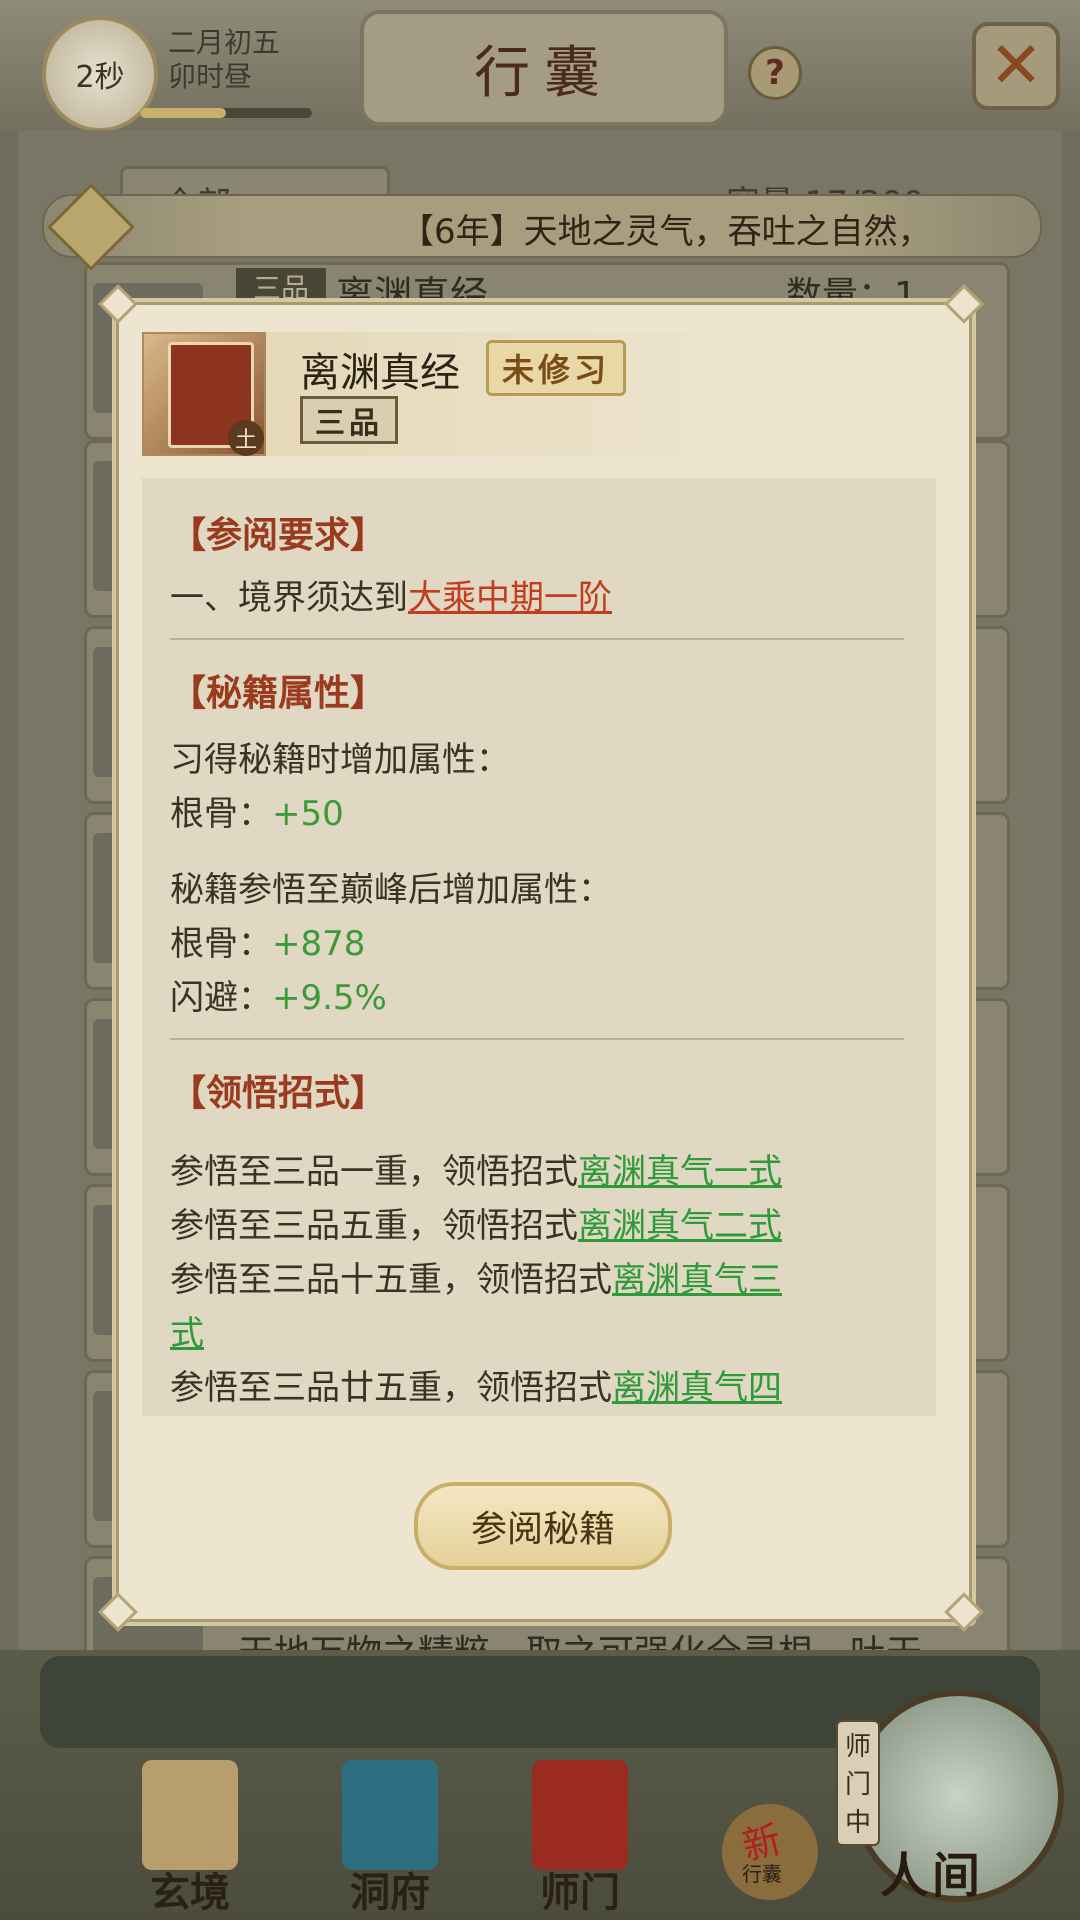 This screenshot has width=1080, height=1920. I want to click on notice-text: 【6年】天地之灵气，吞吐之自然，, so click(666, 232).